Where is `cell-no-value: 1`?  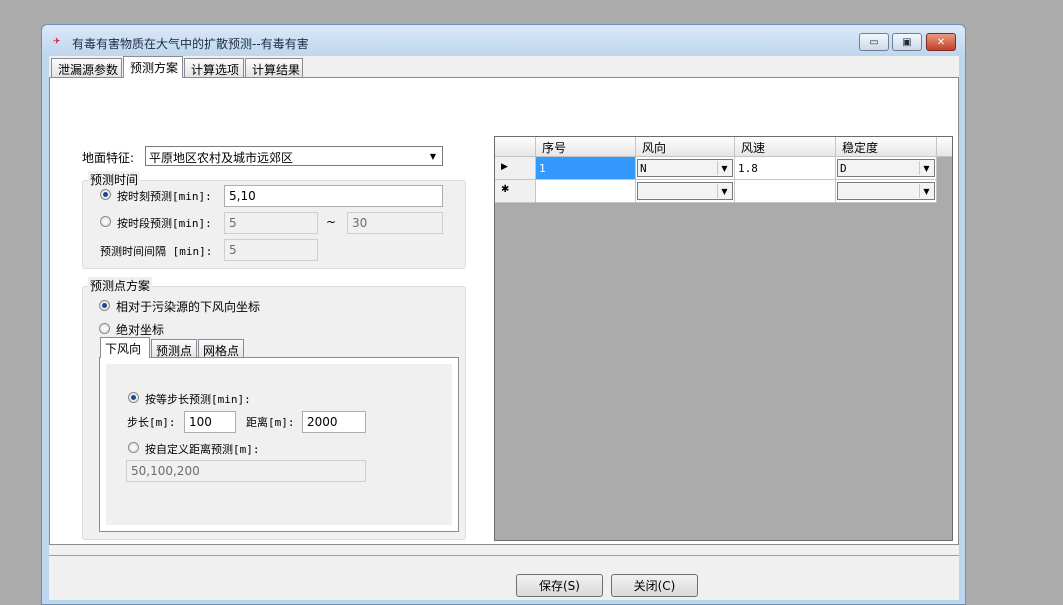 cell-no-value: 1 is located at coordinates (542, 168).